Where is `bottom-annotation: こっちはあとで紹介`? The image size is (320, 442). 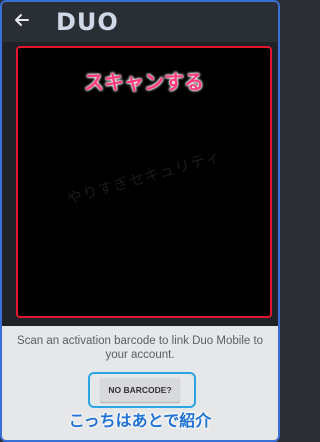
bottom-annotation: こっちはあとで紹介 is located at coordinates (140, 421).